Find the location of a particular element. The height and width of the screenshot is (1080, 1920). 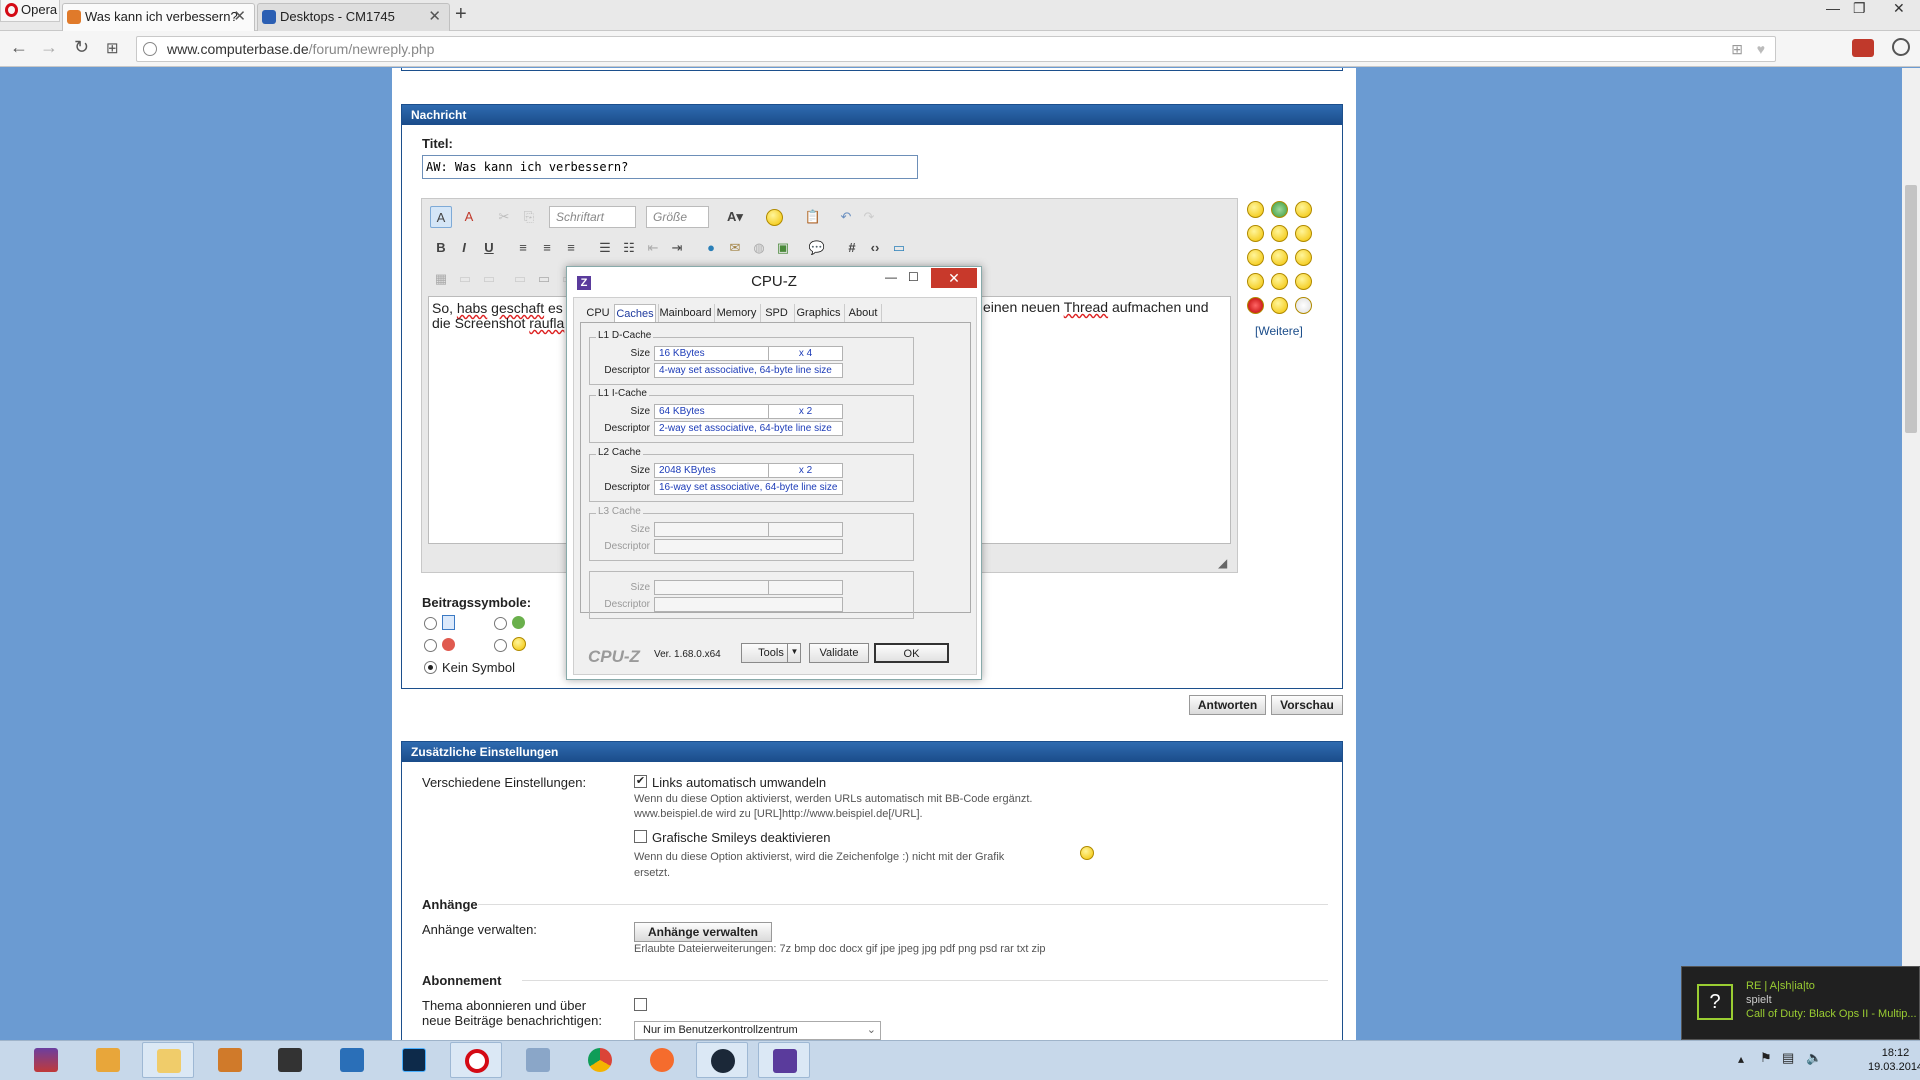

italic-icon: I is located at coordinates (464, 248).